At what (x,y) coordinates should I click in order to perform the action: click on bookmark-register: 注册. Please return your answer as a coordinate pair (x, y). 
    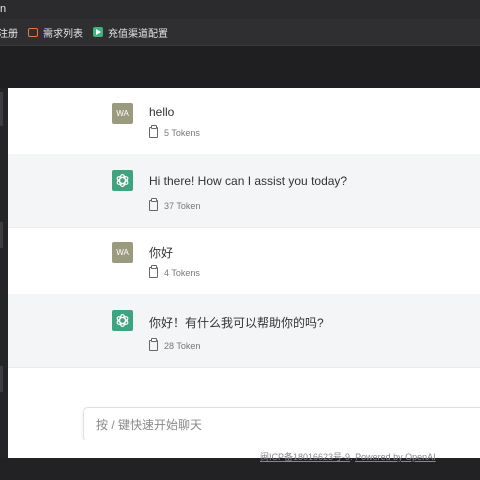
    Looking at the image, I should click on (9, 32).